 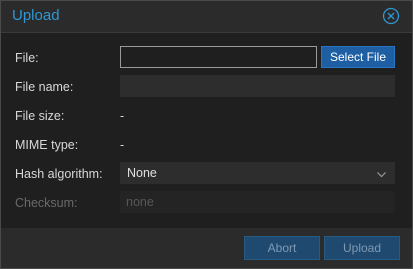 What do you see at coordinates (46, 203) in the screenshot?
I see `checksum-label: Checksum:` at bounding box center [46, 203].